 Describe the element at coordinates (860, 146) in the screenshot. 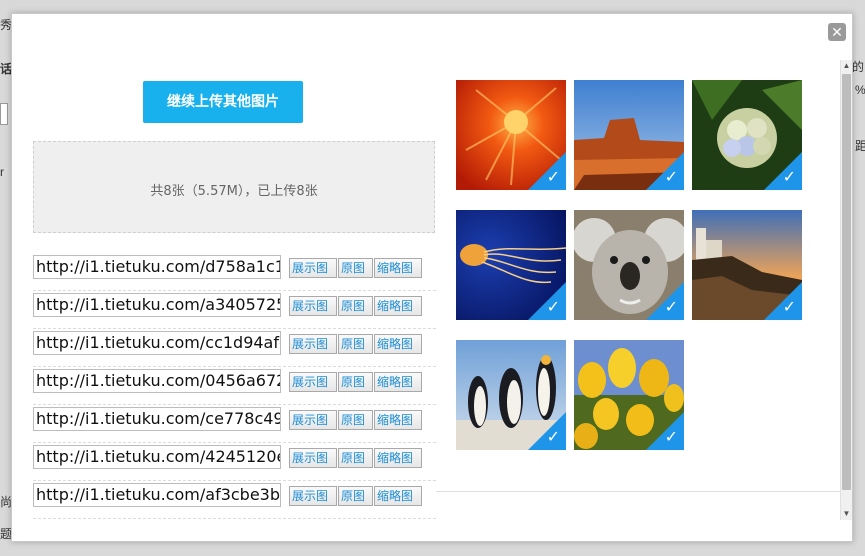

I see `bg-text: 距` at that location.